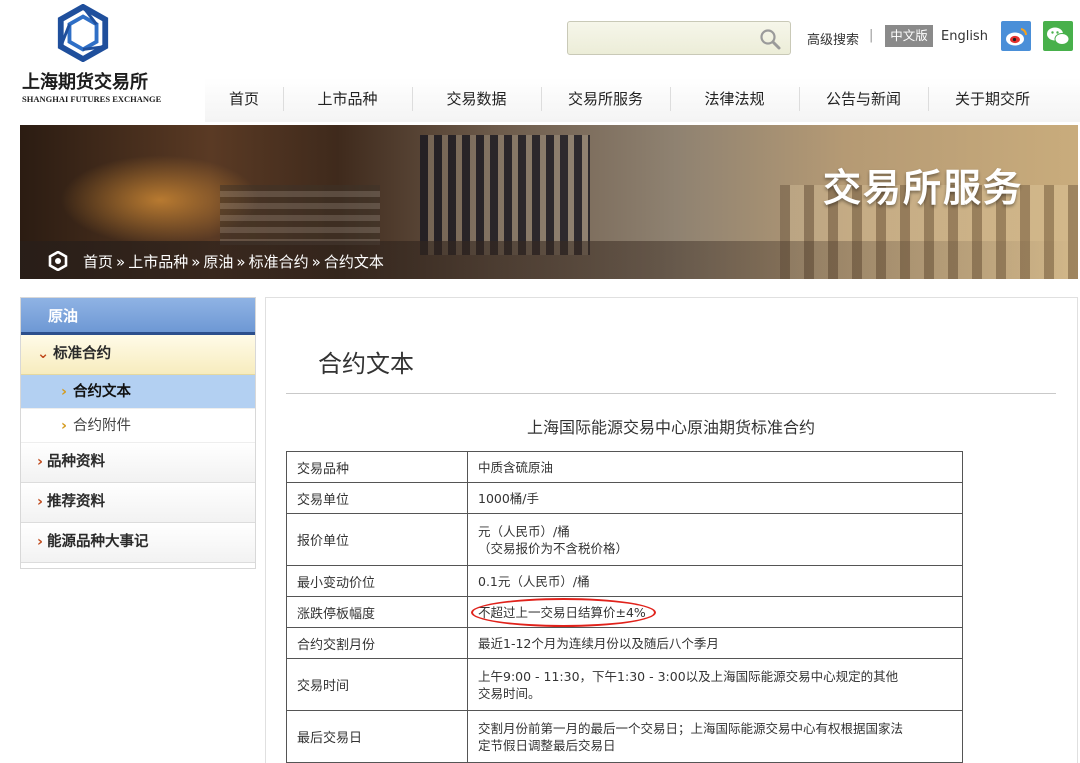 The height and width of the screenshot is (763, 1080). What do you see at coordinates (138, 355) in the screenshot?
I see `sidebar-group-standard-contract: ⌄ 标准合约` at bounding box center [138, 355].